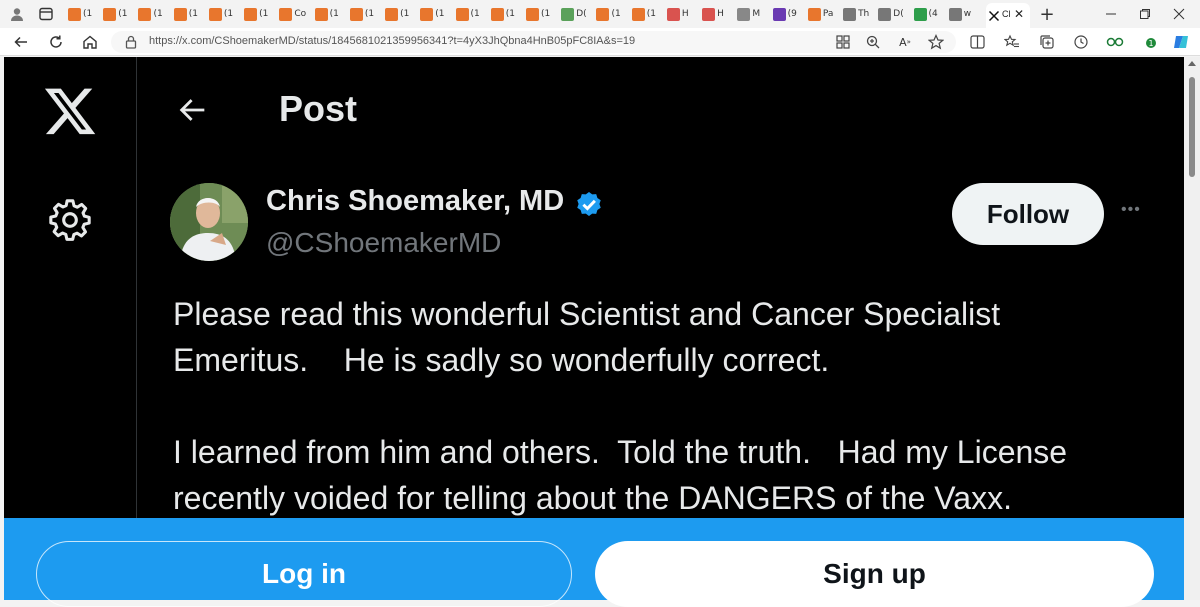  What do you see at coordinates (1012, 42) in the screenshot?
I see `favorites-icon` at bounding box center [1012, 42].